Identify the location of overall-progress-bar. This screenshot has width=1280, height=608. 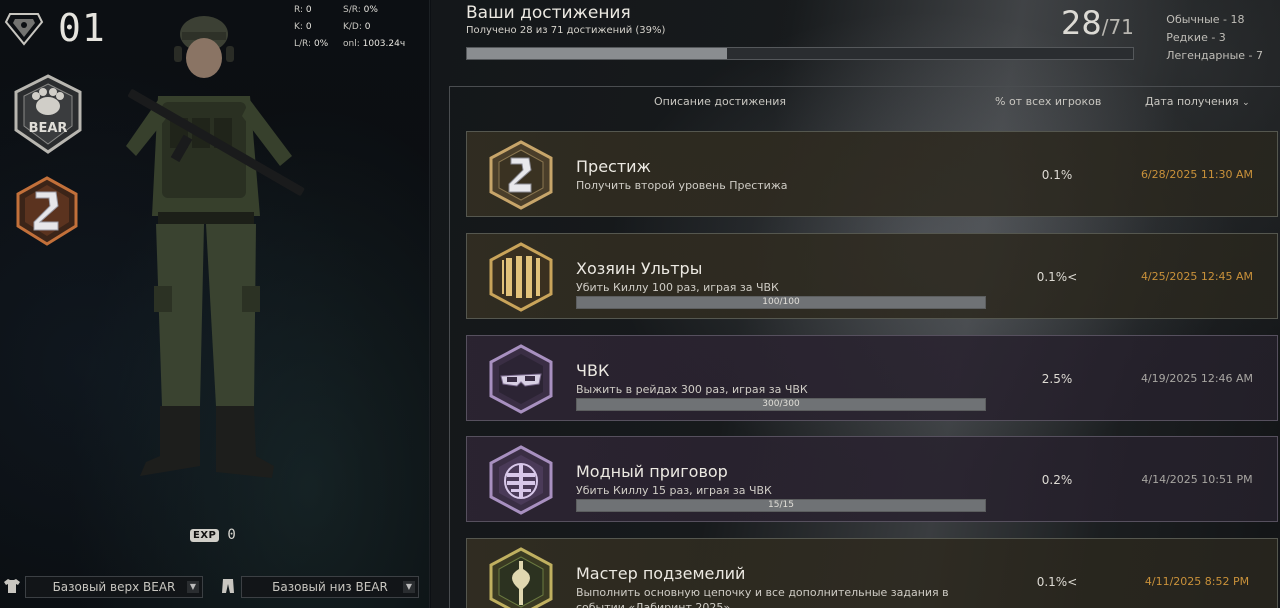
(800, 53).